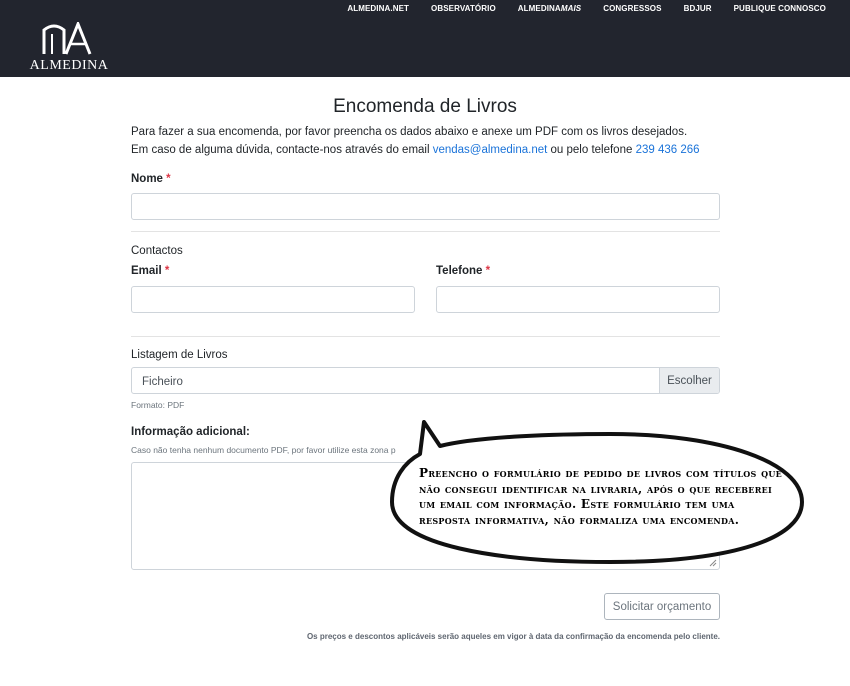 The width and height of the screenshot is (850, 686). What do you see at coordinates (571, 8) in the screenshot?
I see `nav-almedina-mais-italic: MAIS` at bounding box center [571, 8].